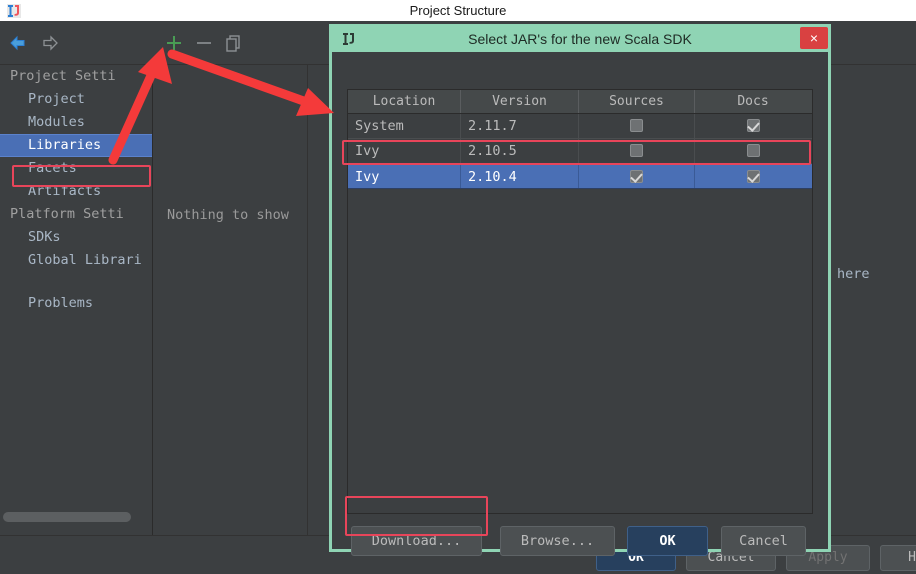  Describe the element at coordinates (233, 43) in the screenshot. I see `copy-icon` at that location.